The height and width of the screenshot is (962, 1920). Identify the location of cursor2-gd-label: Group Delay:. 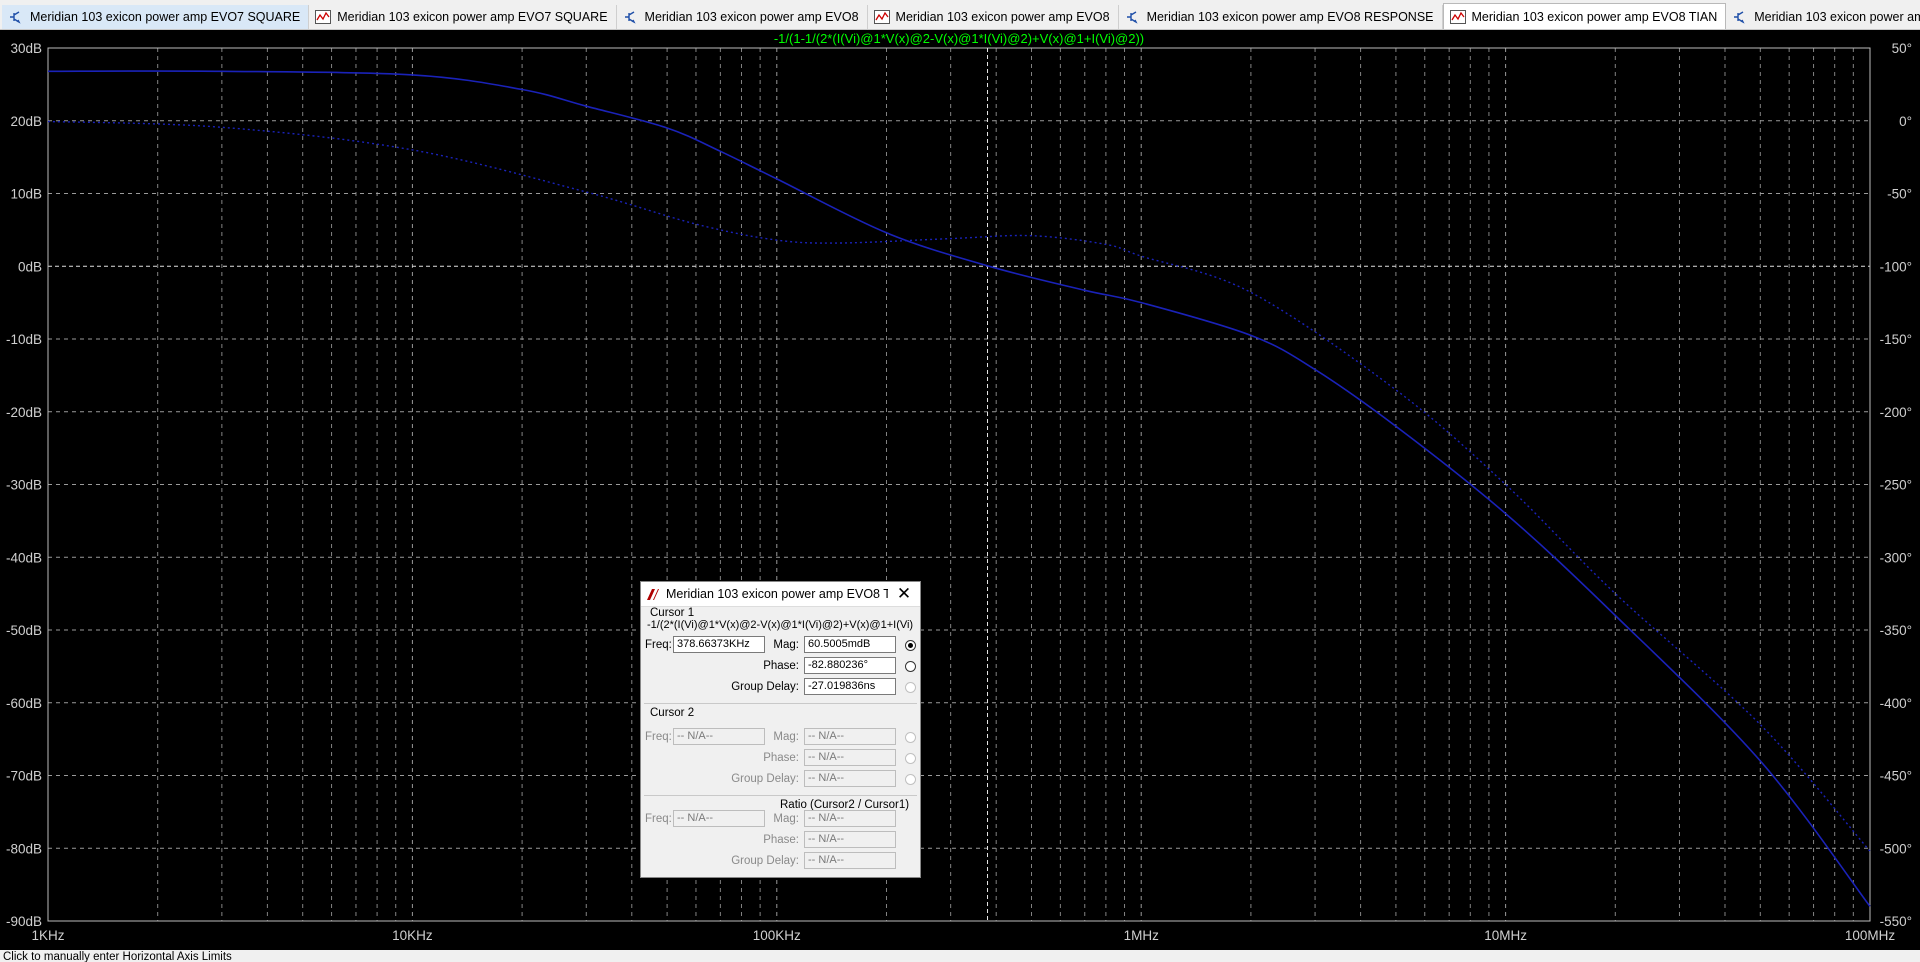
(765, 779).